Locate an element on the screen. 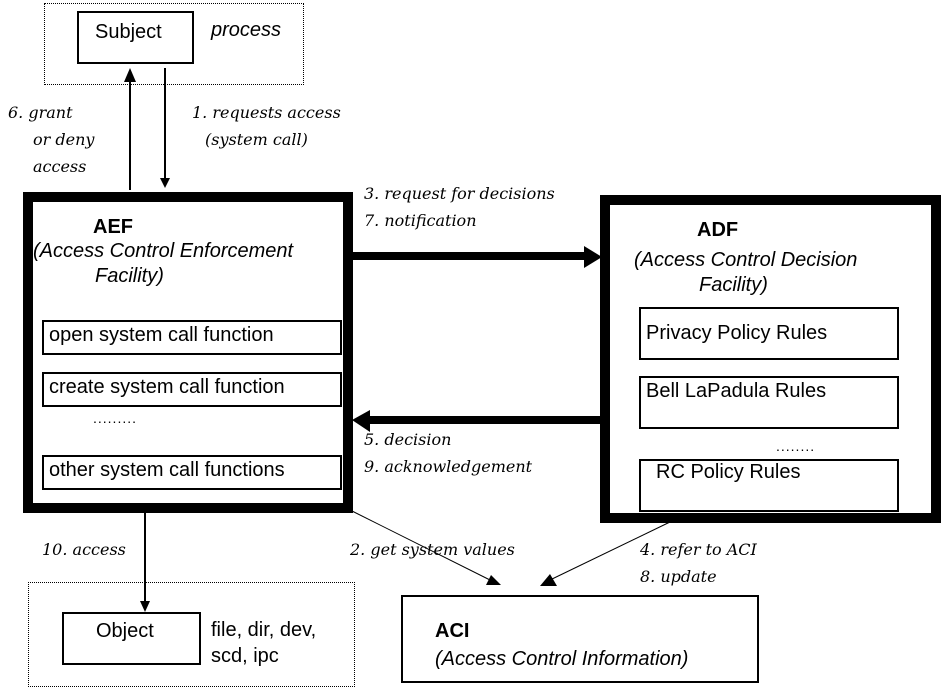 This screenshot has width=943, height=692. access-label: 10. access is located at coordinates (84, 549).